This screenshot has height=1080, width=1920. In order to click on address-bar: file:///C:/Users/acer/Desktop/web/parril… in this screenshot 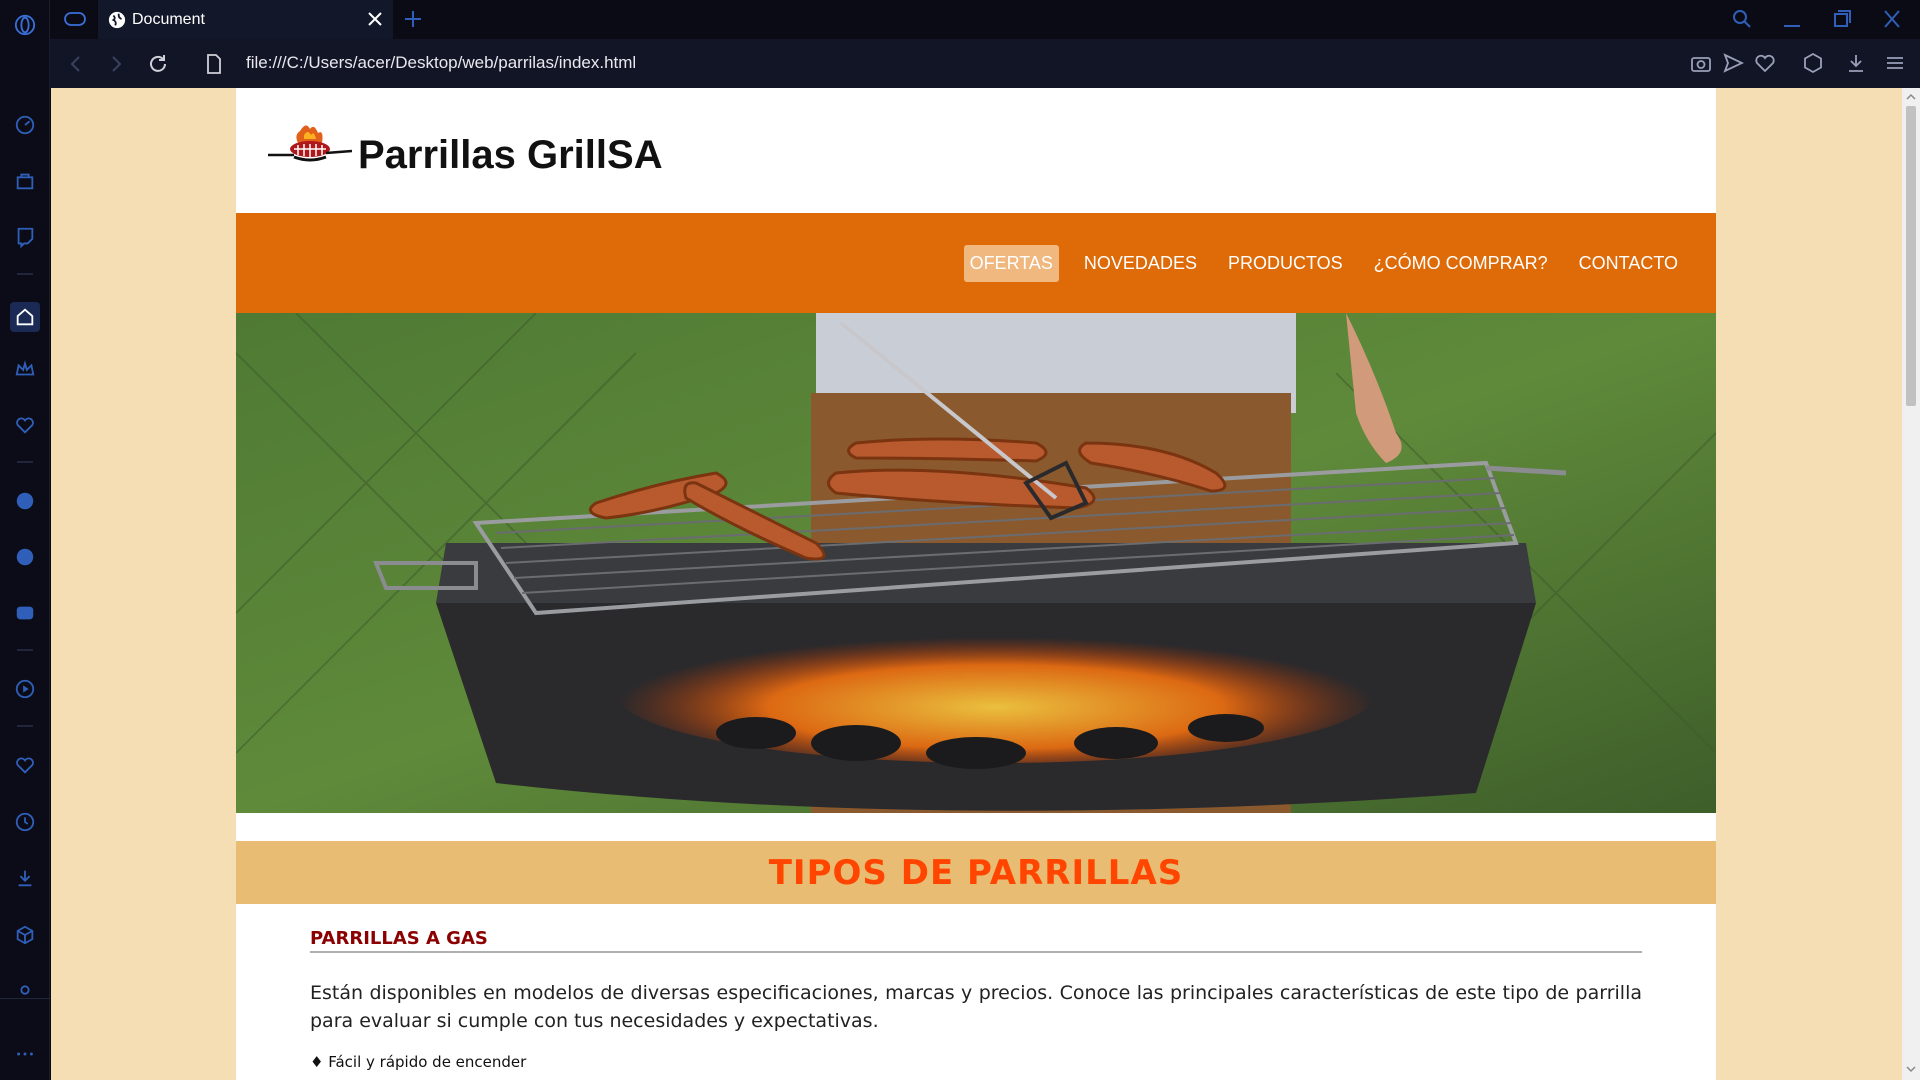, I will do `click(985, 63)`.